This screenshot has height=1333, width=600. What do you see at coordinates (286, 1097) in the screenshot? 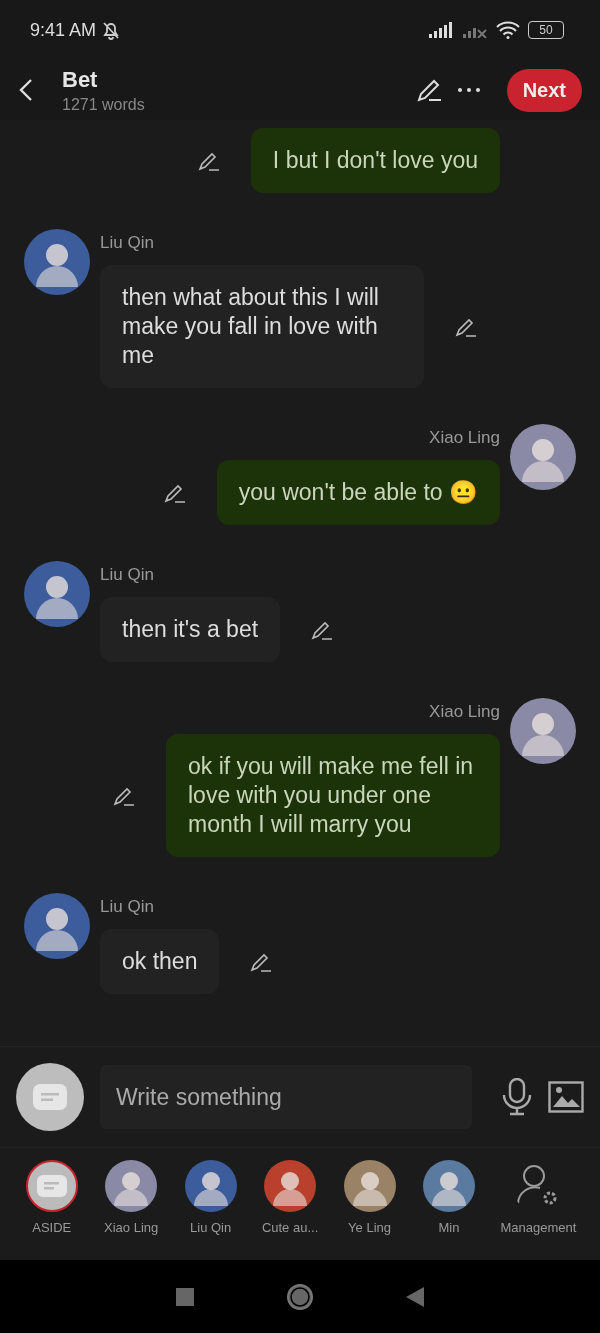
I see `message-input: Write something` at bounding box center [286, 1097].